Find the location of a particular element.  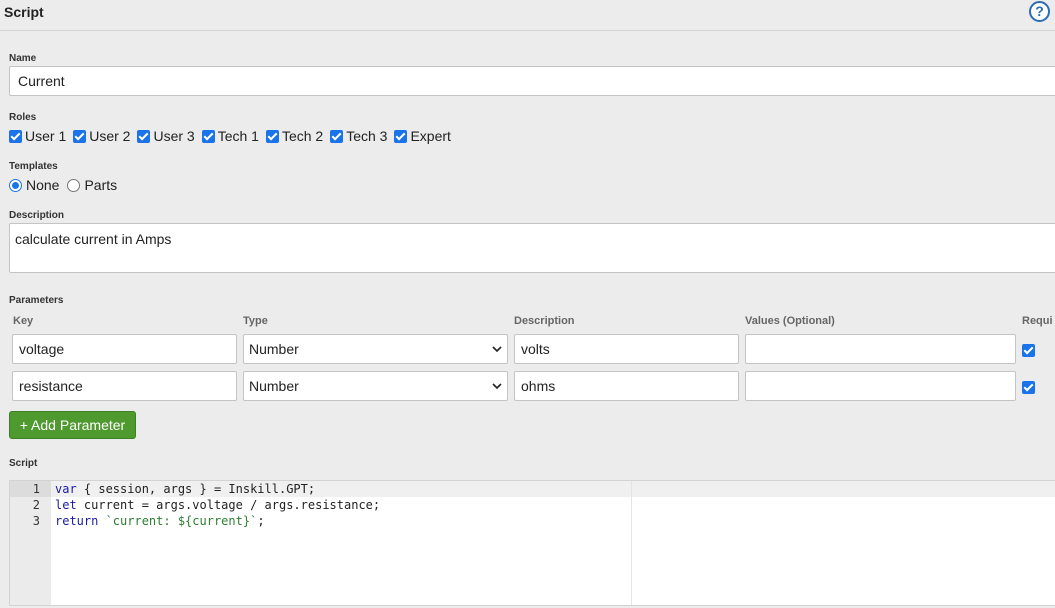

role-user-3: User 3 is located at coordinates (166, 136).